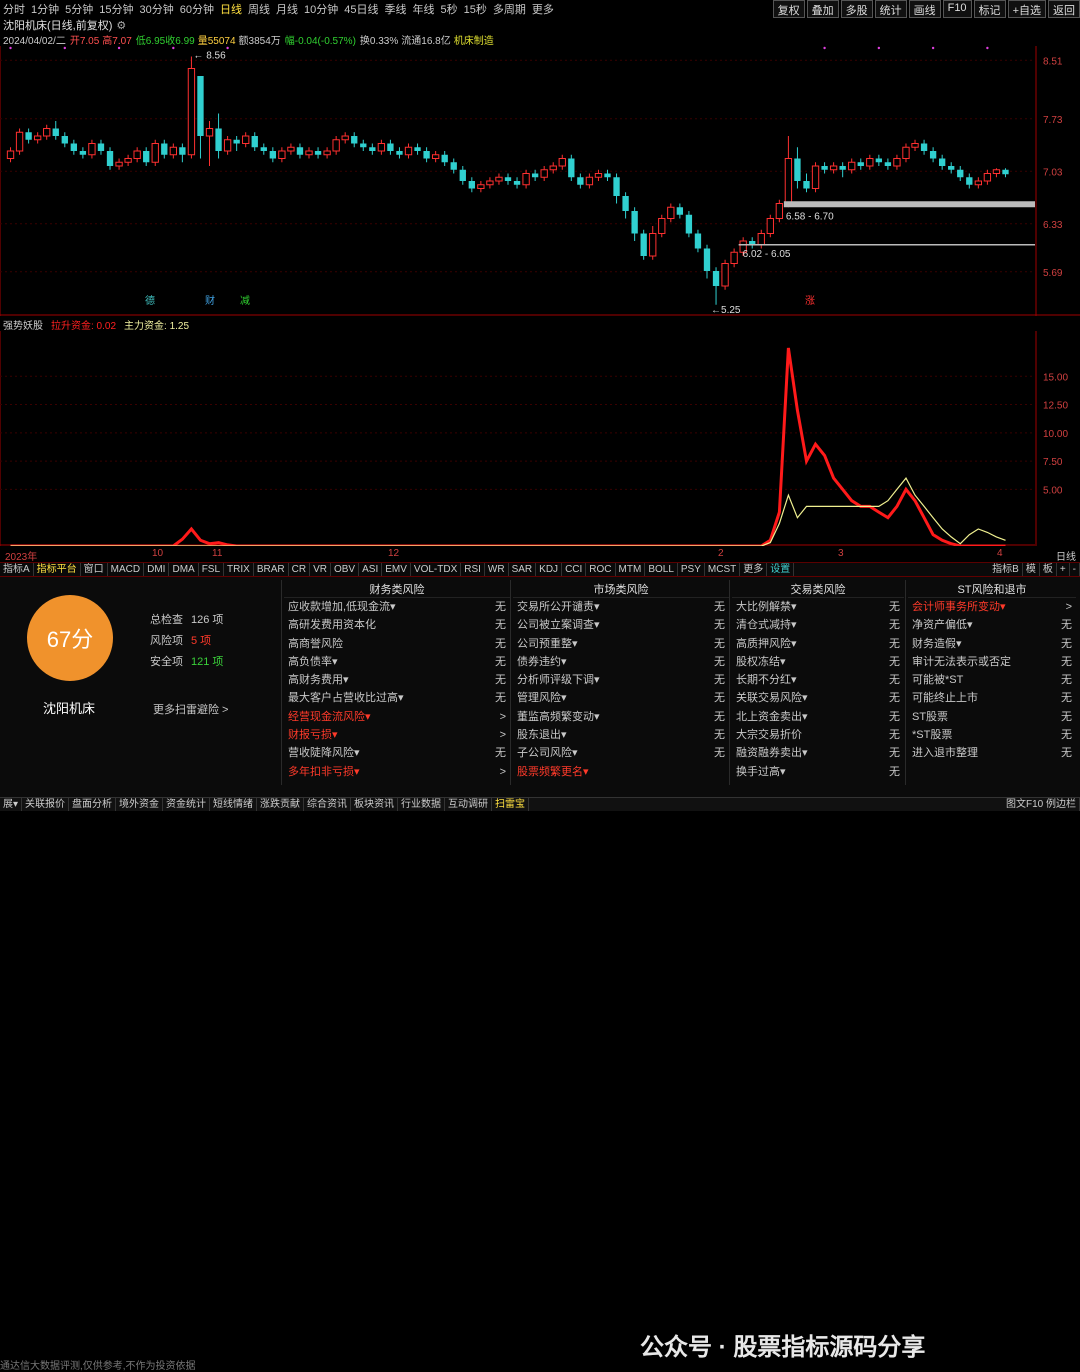  I want to click on risk-item: 债券违约▾ 无, so click(621, 662).